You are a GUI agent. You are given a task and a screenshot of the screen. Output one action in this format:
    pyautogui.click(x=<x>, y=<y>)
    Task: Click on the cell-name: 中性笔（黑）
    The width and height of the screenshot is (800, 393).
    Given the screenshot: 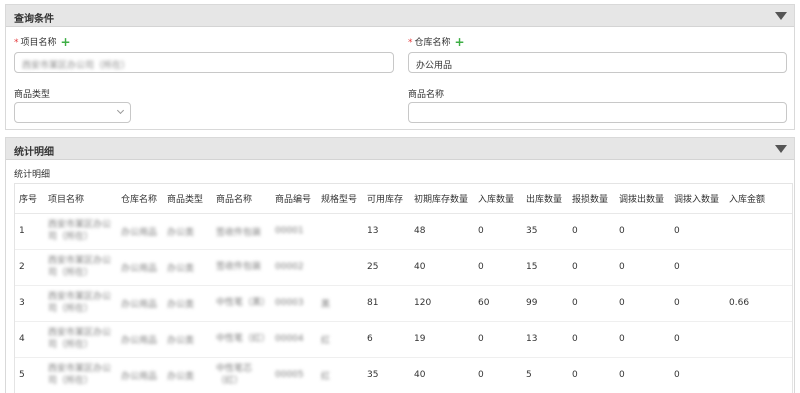 What is the action you would take?
    pyautogui.click(x=241, y=303)
    